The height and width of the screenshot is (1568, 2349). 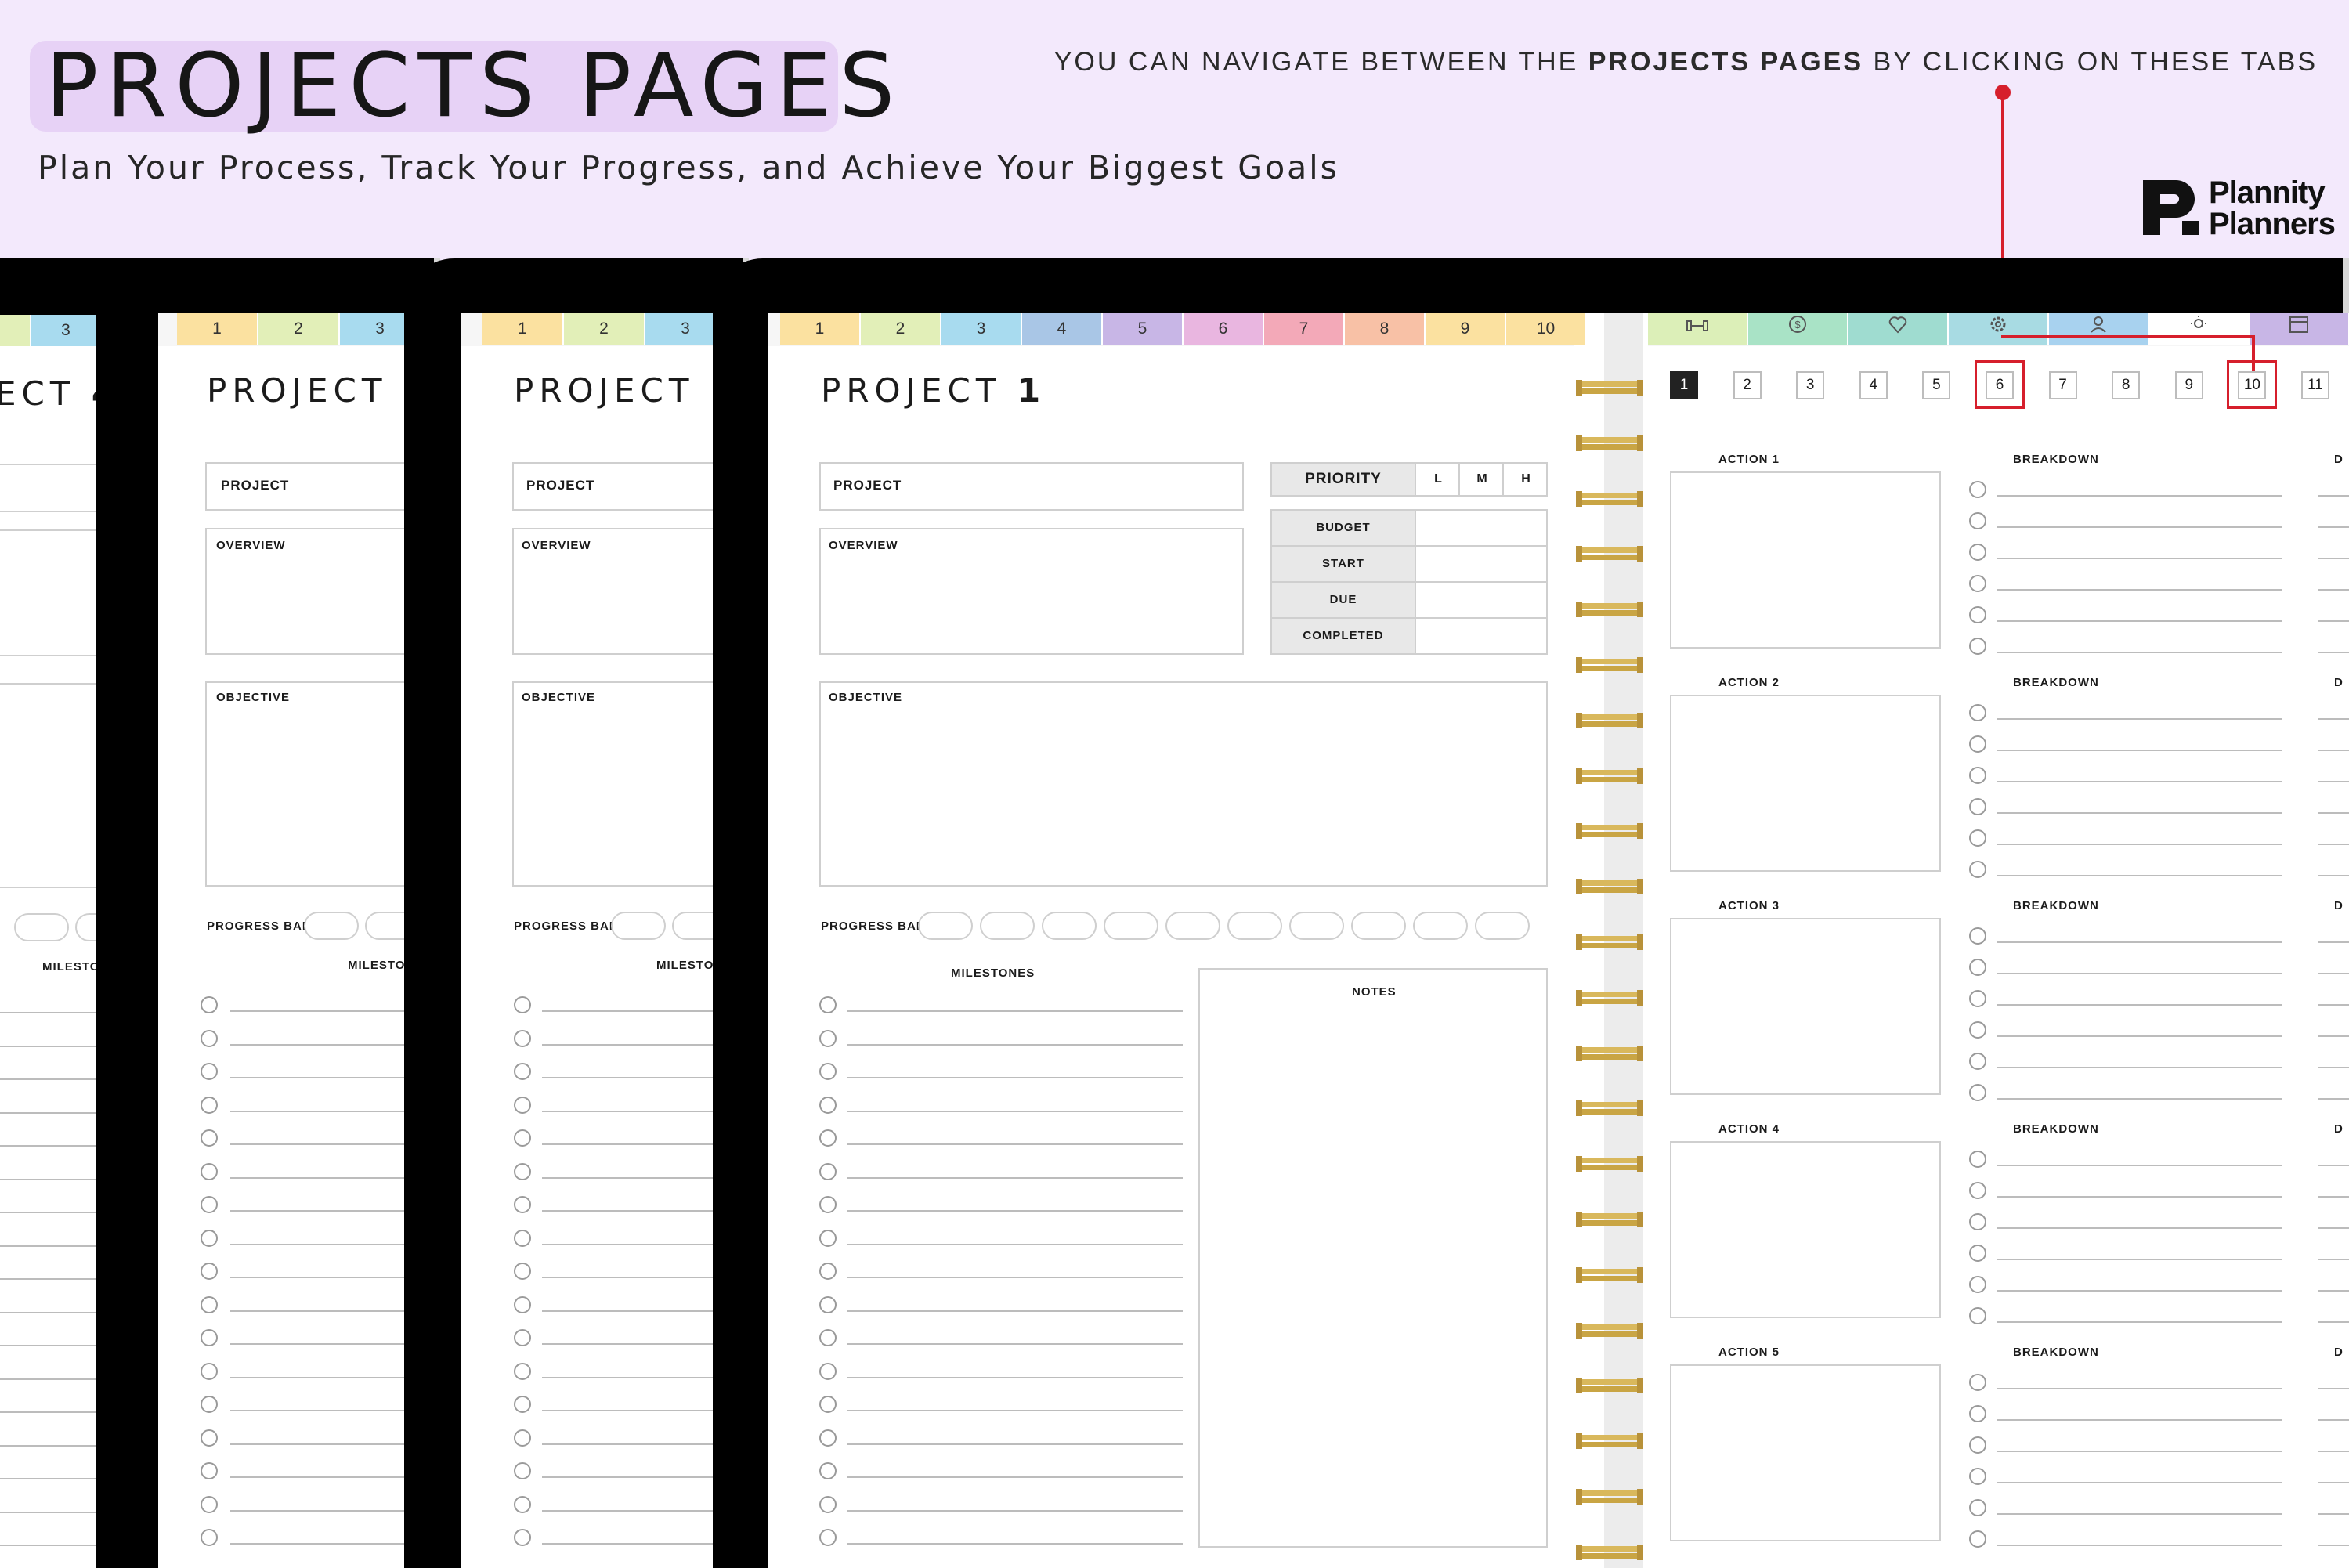 What do you see at coordinates (1437, 479) in the screenshot?
I see `priority-low: L` at bounding box center [1437, 479].